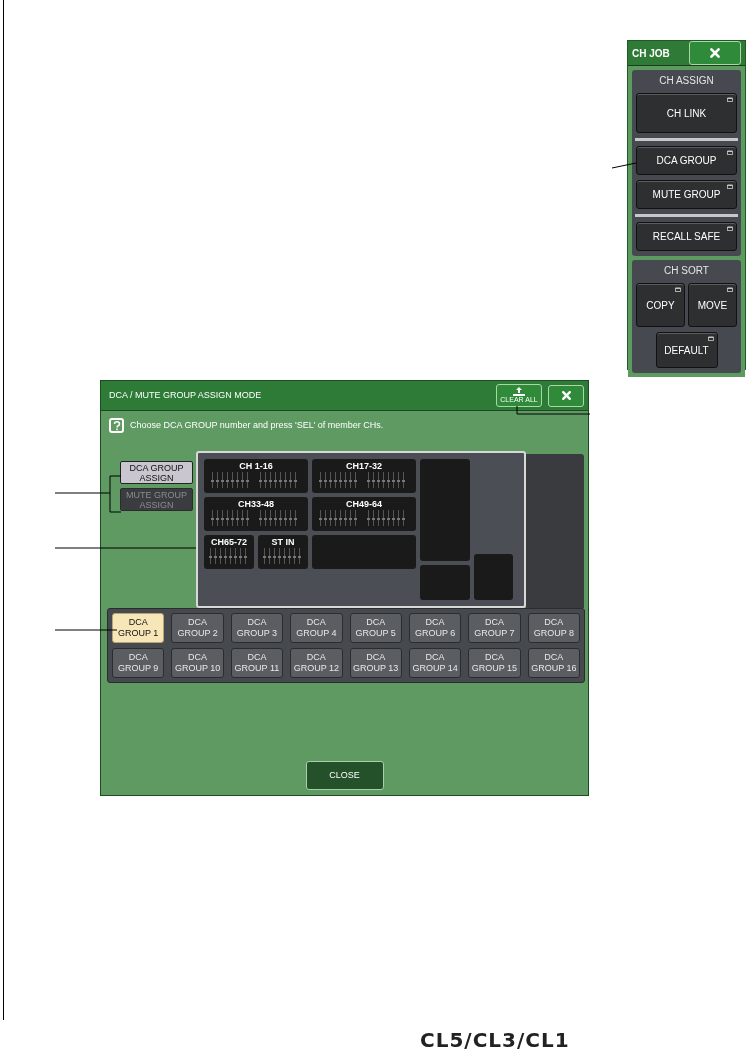 The image size is (755, 1061). I want to click on channel-block: ST IN, so click(283, 552).